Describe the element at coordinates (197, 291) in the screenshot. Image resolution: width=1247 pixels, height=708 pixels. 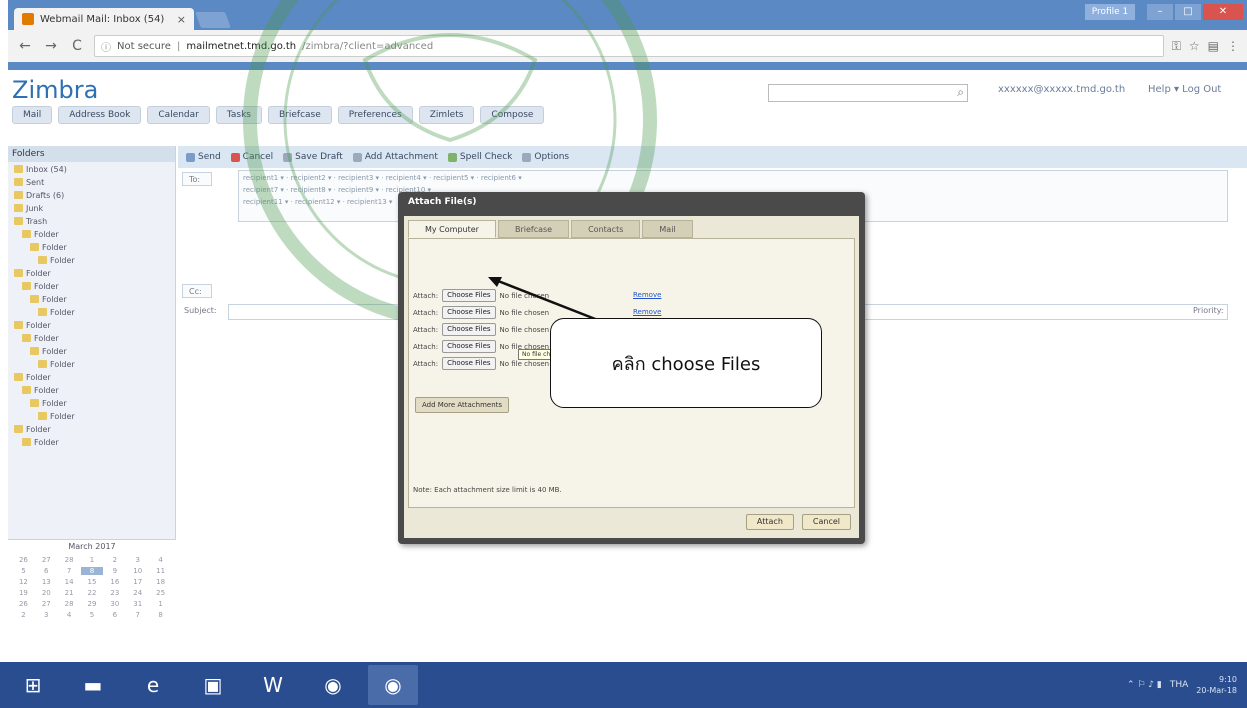
I see `cc-button: Cc:` at that location.